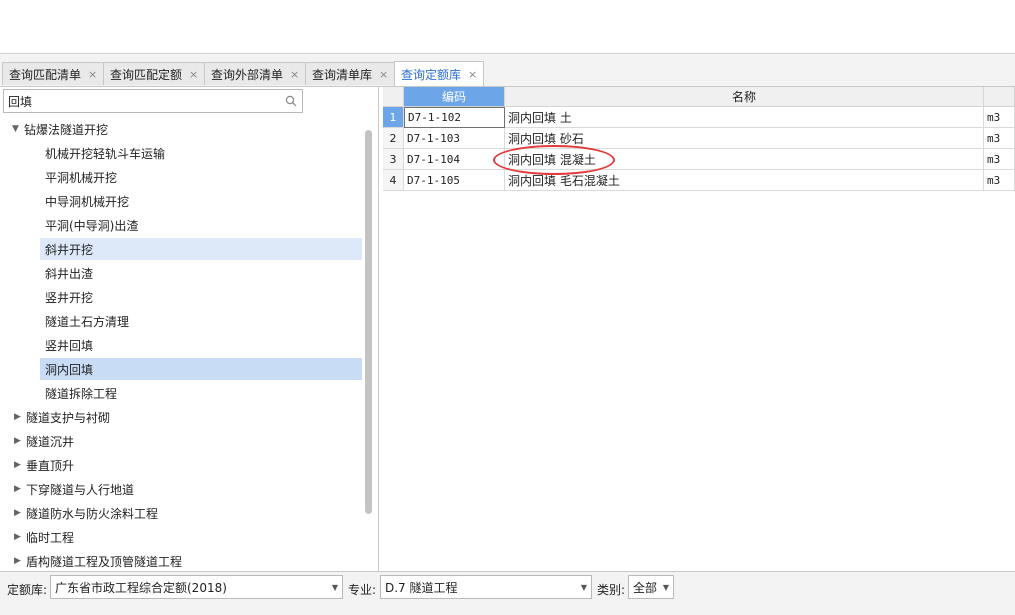  What do you see at coordinates (393, 138) in the screenshot?
I see `row-number: 2` at bounding box center [393, 138].